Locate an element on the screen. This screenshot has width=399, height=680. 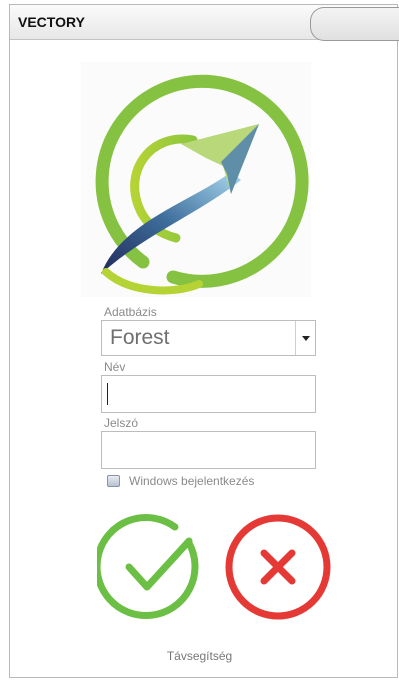
windows-login-checkbox is located at coordinates (113, 481).